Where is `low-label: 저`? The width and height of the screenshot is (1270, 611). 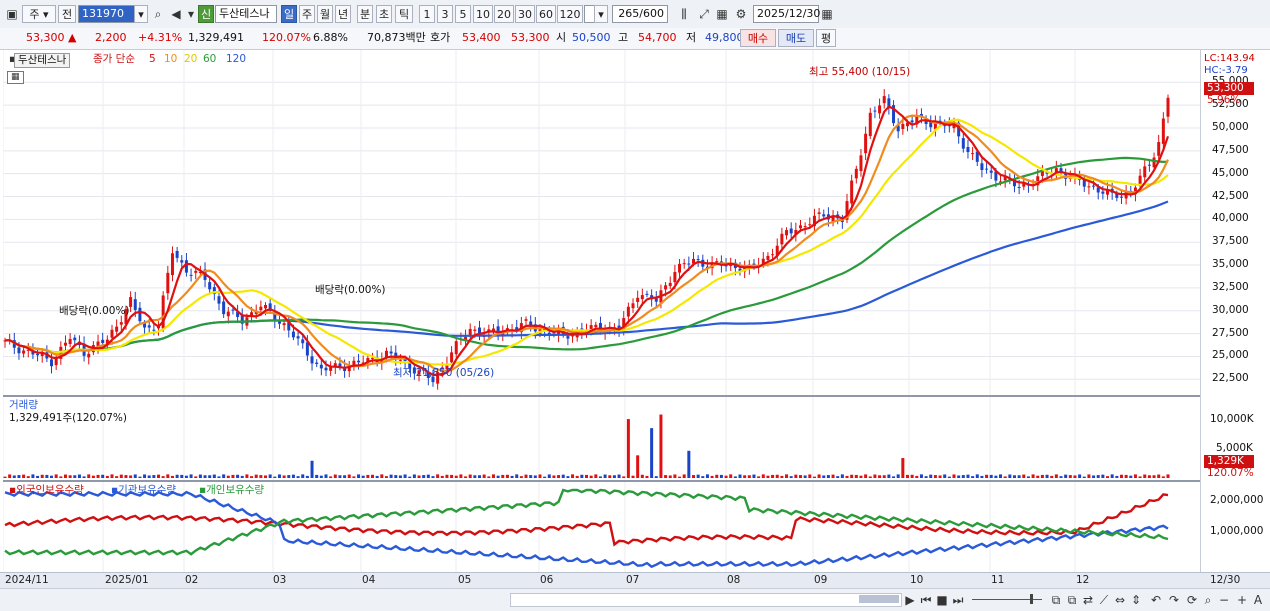 low-label: 저 is located at coordinates (691, 37).